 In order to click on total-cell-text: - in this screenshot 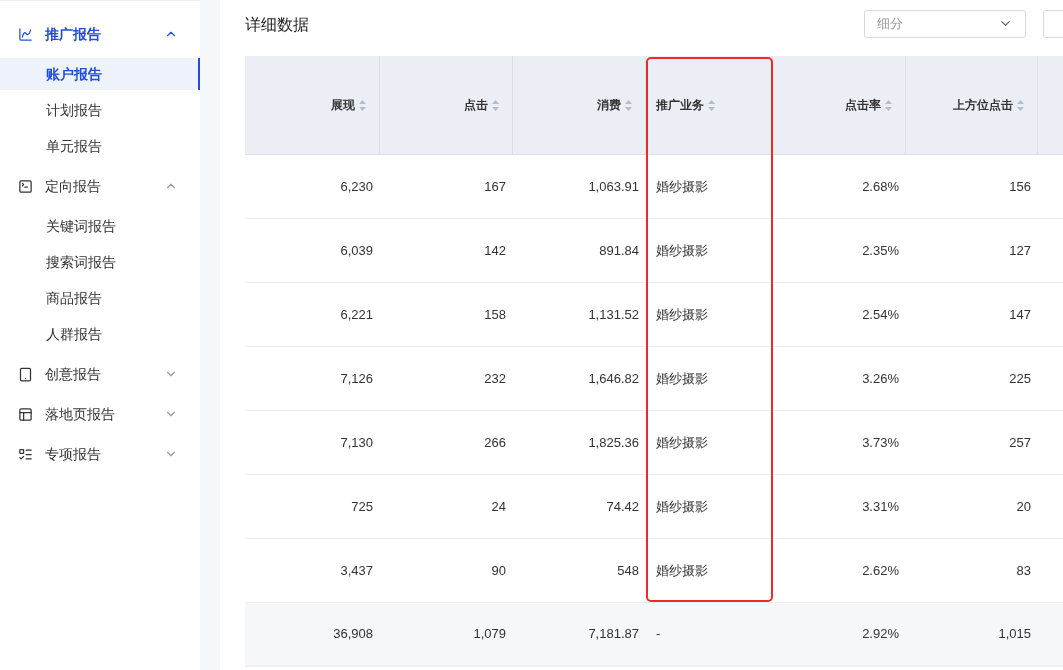, I will do `click(658, 634)`.